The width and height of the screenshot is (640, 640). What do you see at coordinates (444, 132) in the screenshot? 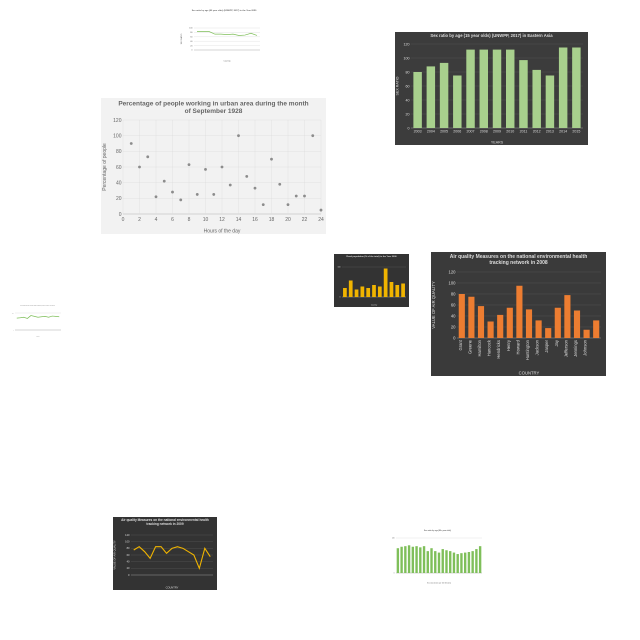
I see `x-tick-label: 2005` at bounding box center [444, 132].